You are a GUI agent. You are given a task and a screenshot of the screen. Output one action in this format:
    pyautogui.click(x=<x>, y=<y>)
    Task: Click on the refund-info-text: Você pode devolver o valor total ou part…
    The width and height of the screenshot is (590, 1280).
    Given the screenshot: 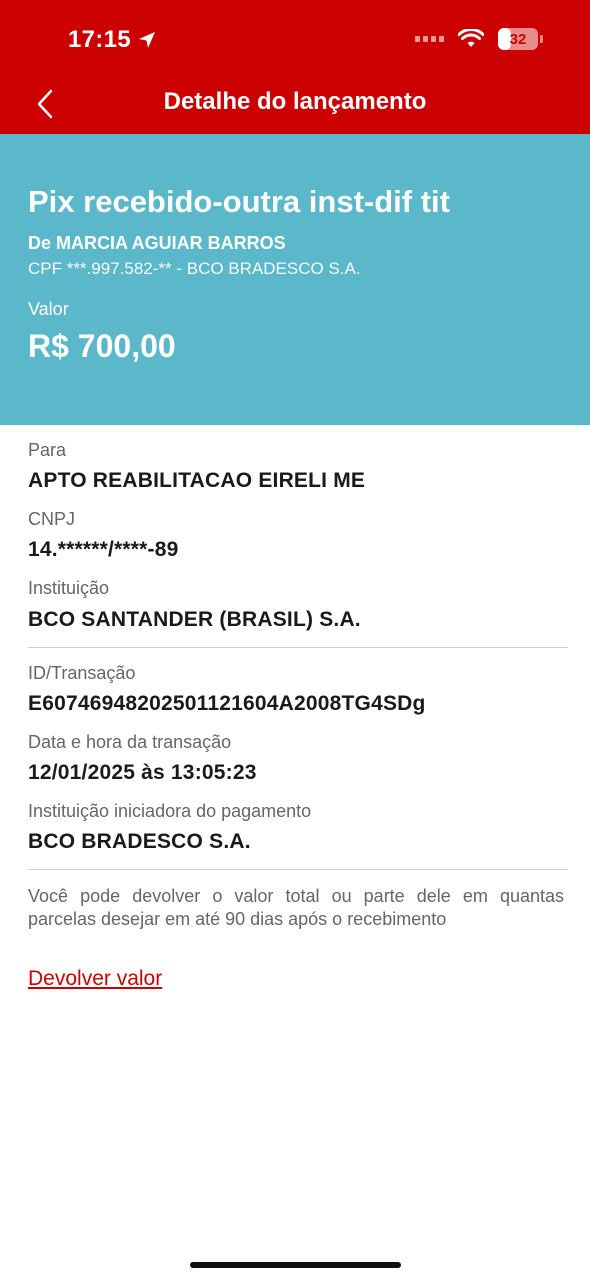 What is the action you would take?
    pyautogui.click(x=296, y=907)
    